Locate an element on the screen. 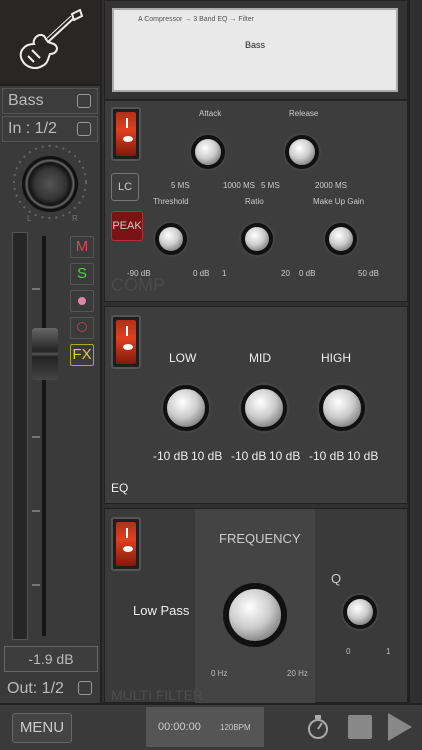 The image size is (422, 750). q-max: 1 is located at coordinates (388, 651).